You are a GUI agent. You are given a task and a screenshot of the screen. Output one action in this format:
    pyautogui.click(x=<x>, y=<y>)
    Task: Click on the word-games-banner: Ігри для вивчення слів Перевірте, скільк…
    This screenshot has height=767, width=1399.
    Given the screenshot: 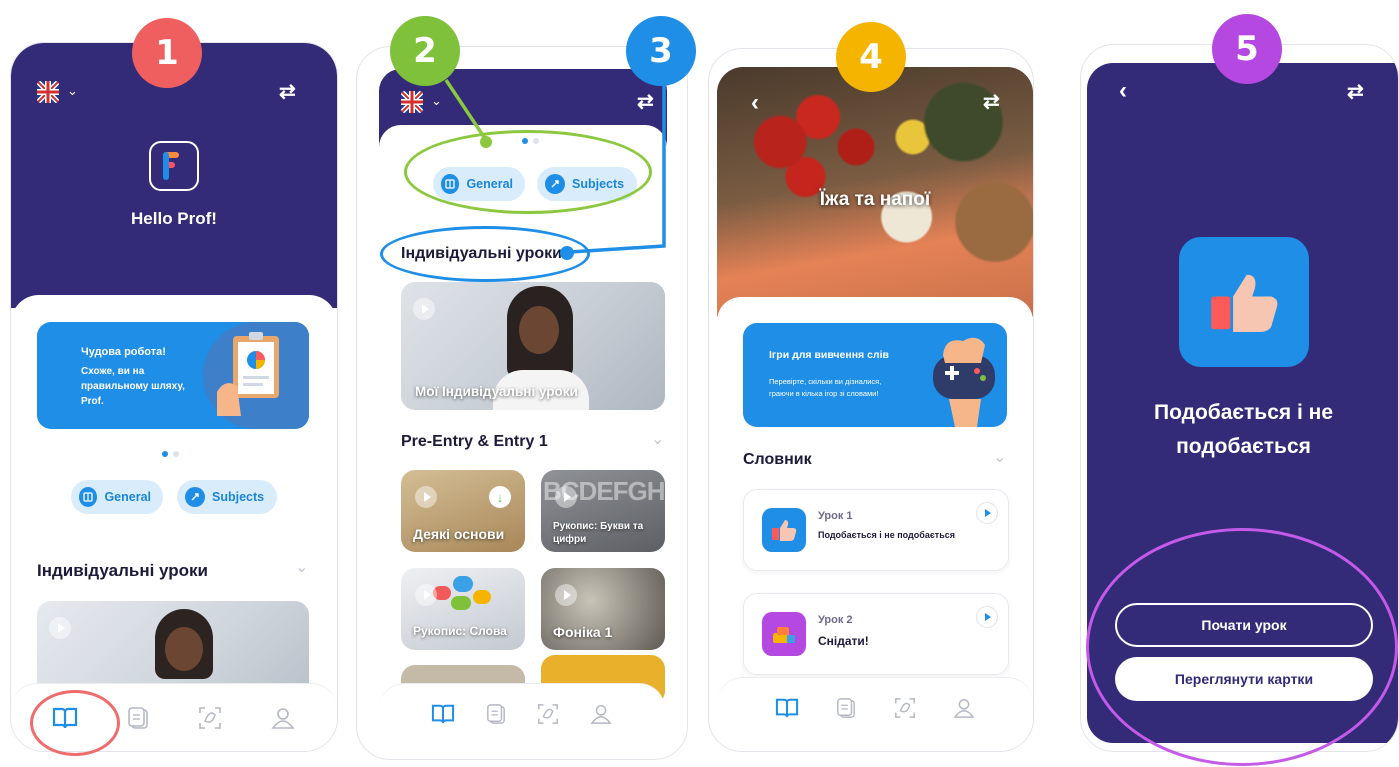 What is the action you would take?
    pyautogui.click(x=875, y=375)
    